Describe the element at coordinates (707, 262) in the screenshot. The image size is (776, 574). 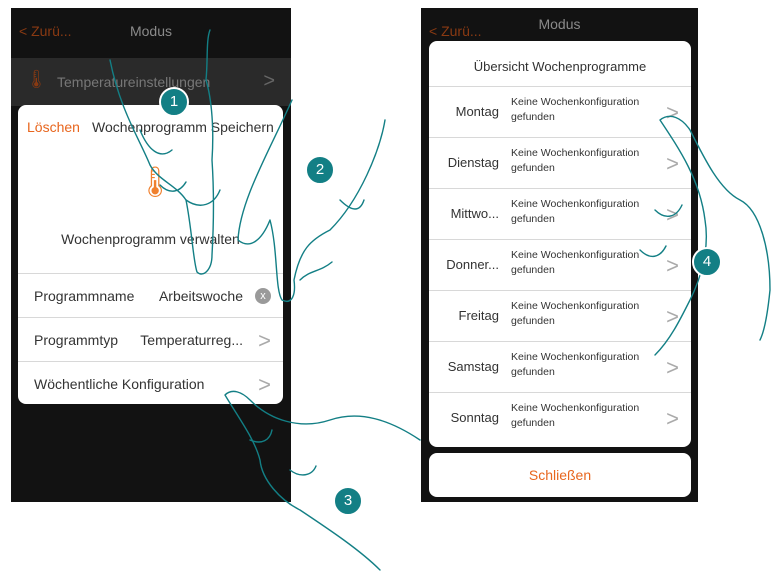
I see `step-badge-4: 4` at that location.